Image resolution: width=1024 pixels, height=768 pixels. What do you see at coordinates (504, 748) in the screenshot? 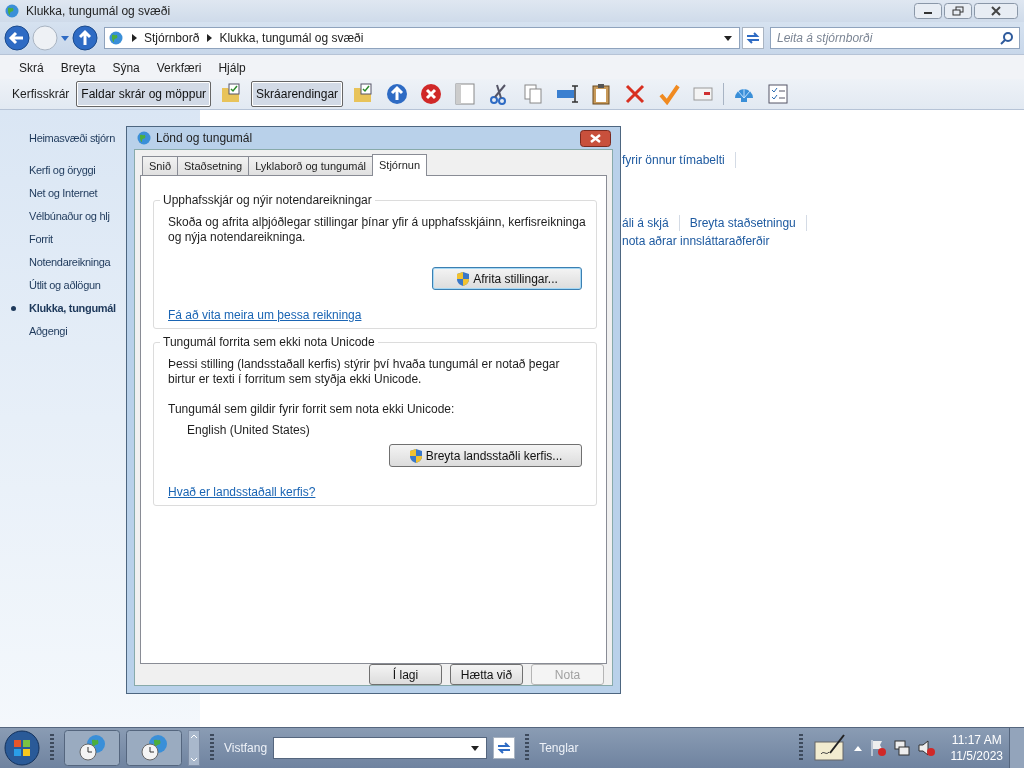
I see `go-button` at bounding box center [504, 748].